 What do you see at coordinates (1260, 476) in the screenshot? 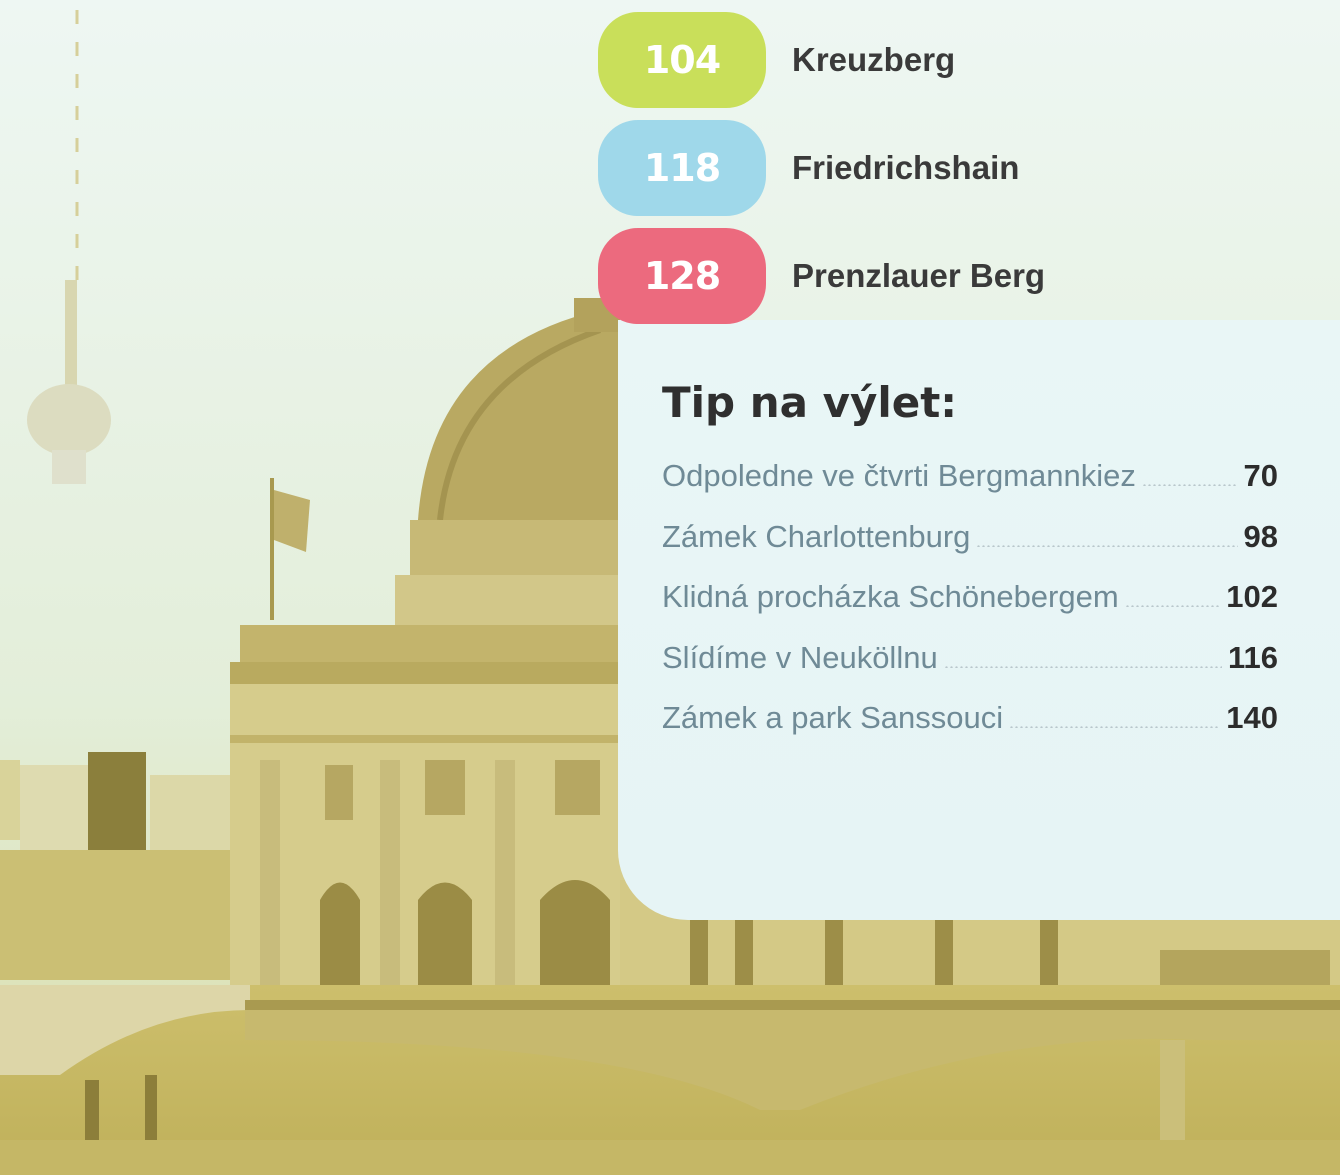
I see `tip-page-number: 70` at bounding box center [1260, 476].